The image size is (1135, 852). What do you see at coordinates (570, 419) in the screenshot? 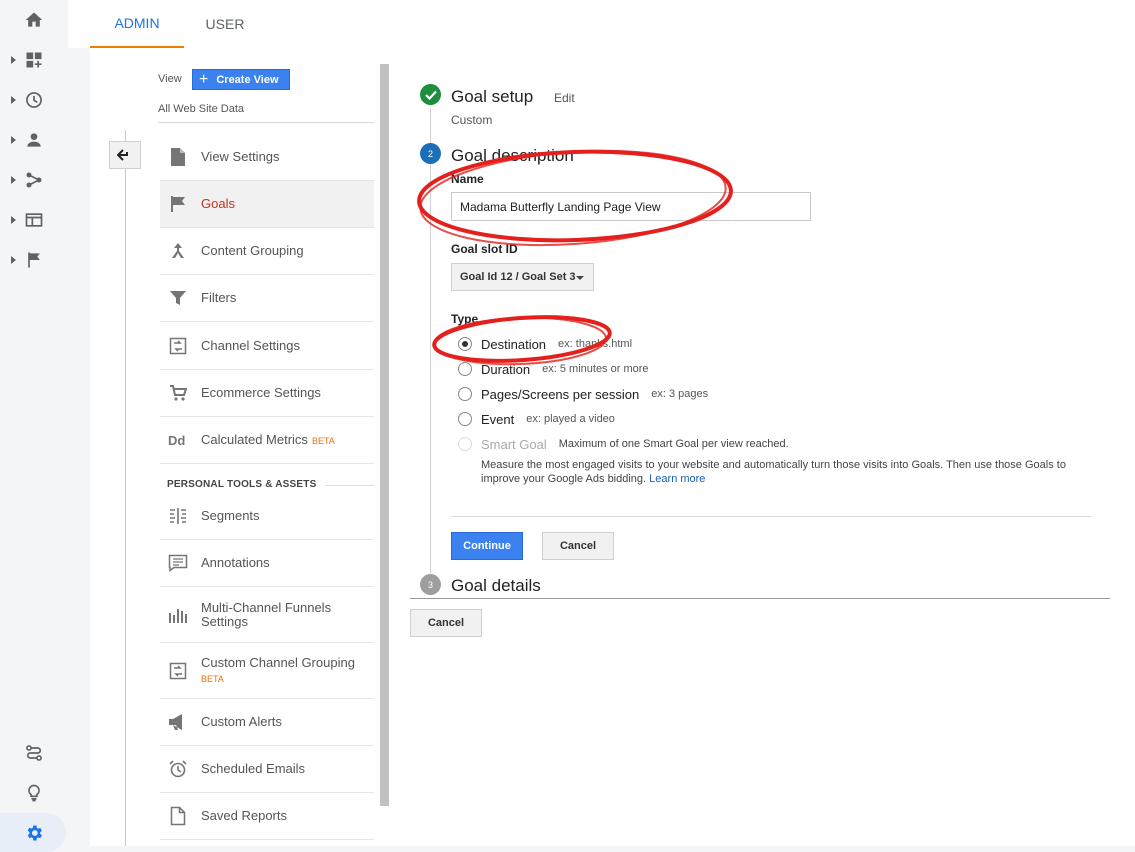
I see `type-option-example: ex: played a video` at bounding box center [570, 419].